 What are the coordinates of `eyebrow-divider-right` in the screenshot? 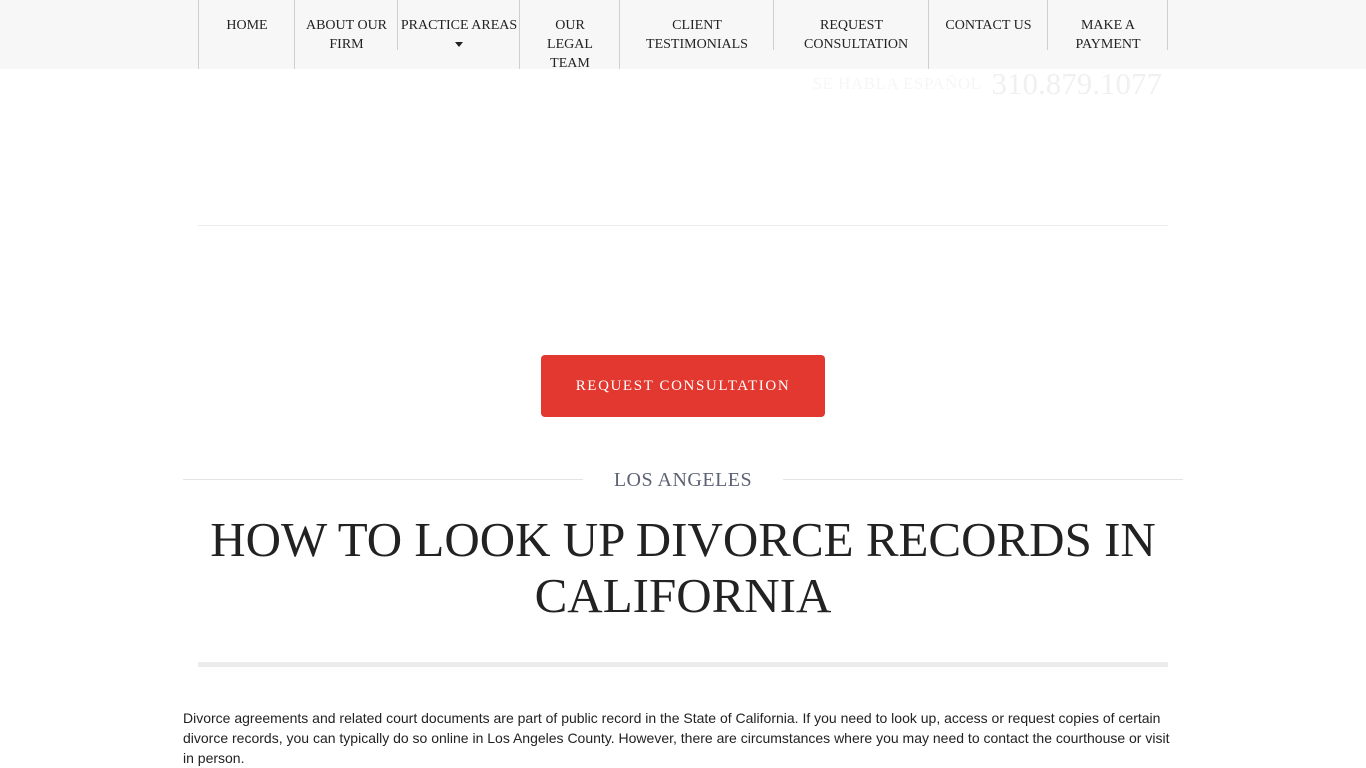 It's located at (983, 479).